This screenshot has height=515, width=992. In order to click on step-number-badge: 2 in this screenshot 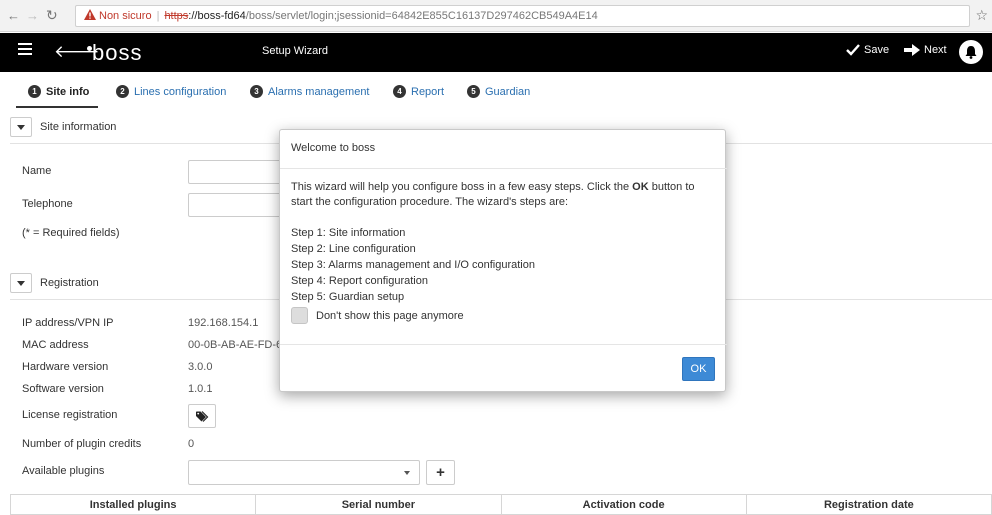, I will do `click(122, 91)`.